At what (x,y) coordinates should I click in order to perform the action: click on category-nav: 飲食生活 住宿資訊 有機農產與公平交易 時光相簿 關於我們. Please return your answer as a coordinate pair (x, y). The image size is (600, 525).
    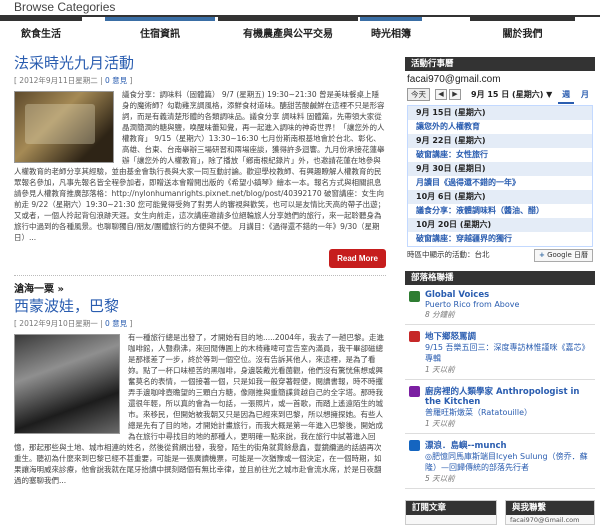
    Looking at the image, I should click on (300, 33).